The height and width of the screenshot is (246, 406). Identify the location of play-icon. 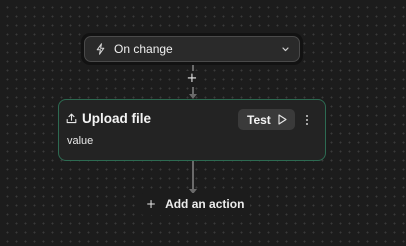
(282, 119).